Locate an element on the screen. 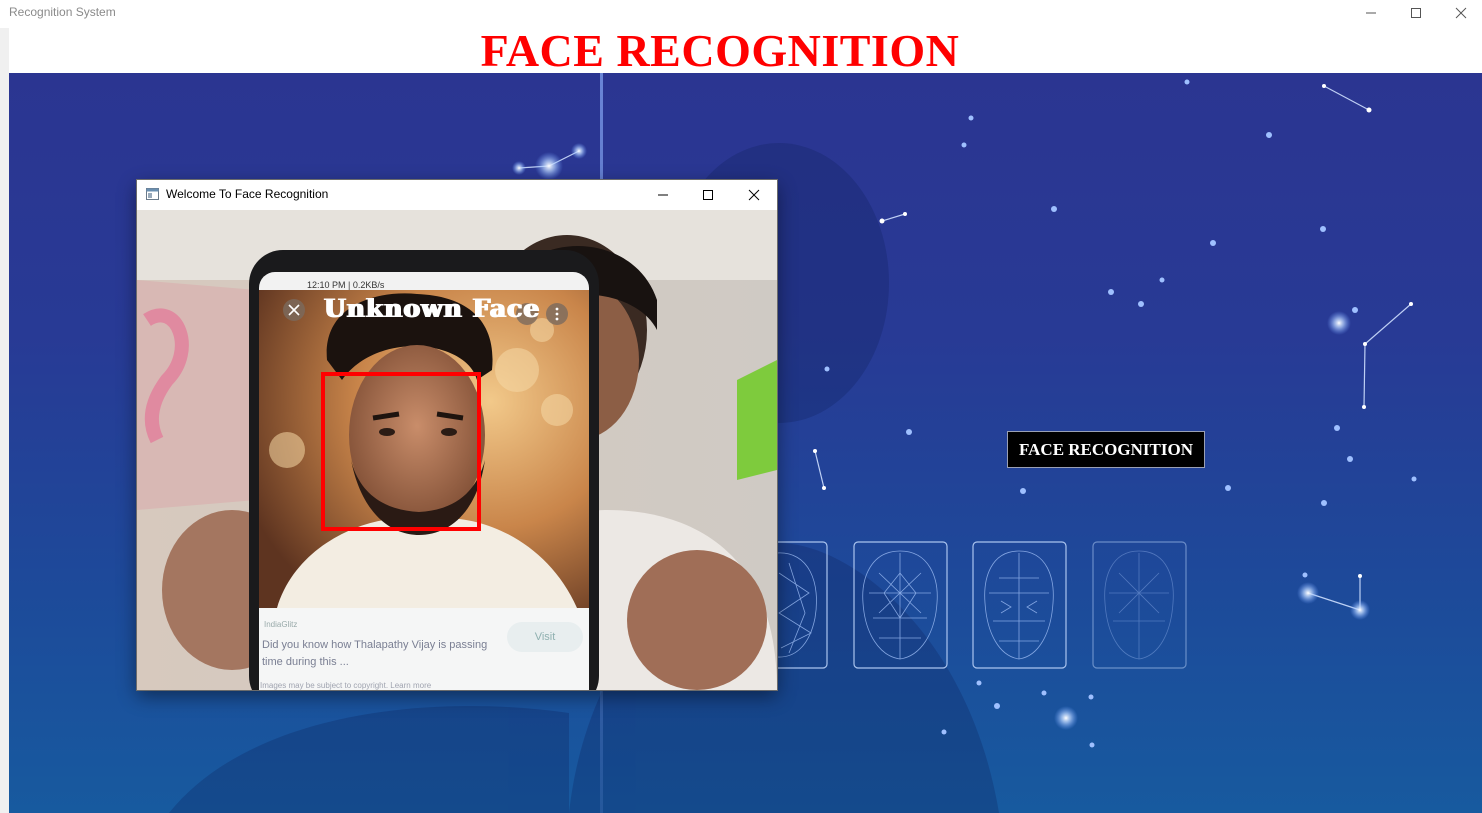 Image resolution: width=1482 pixels, height=813 pixels. camera-titlebar: Welcome To Face Recognition is located at coordinates (457, 195).